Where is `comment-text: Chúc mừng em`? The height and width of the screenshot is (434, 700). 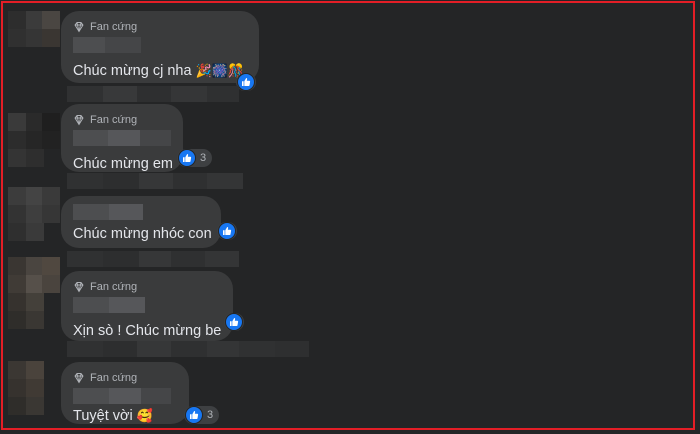 comment-text: Chúc mừng em is located at coordinates (123, 164).